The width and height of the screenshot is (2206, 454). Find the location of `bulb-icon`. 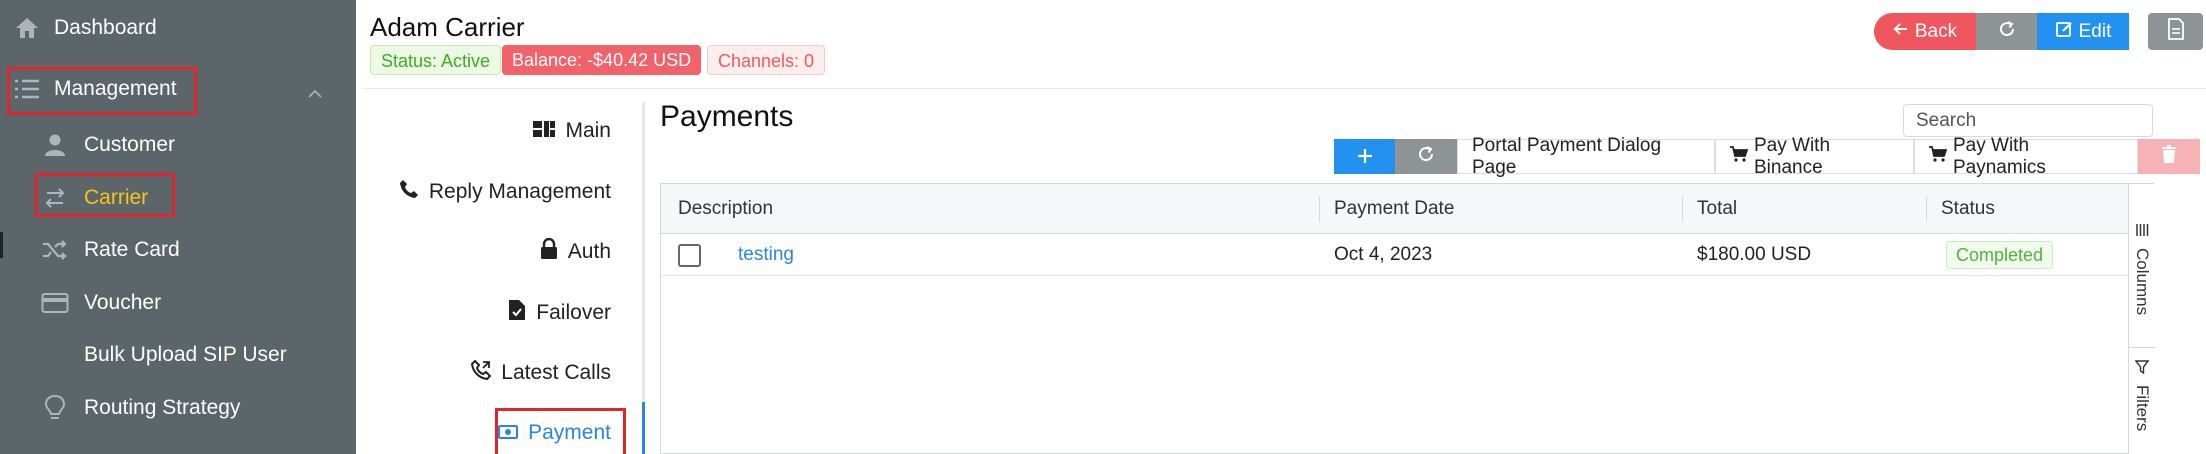

bulb-icon is located at coordinates (55, 408).